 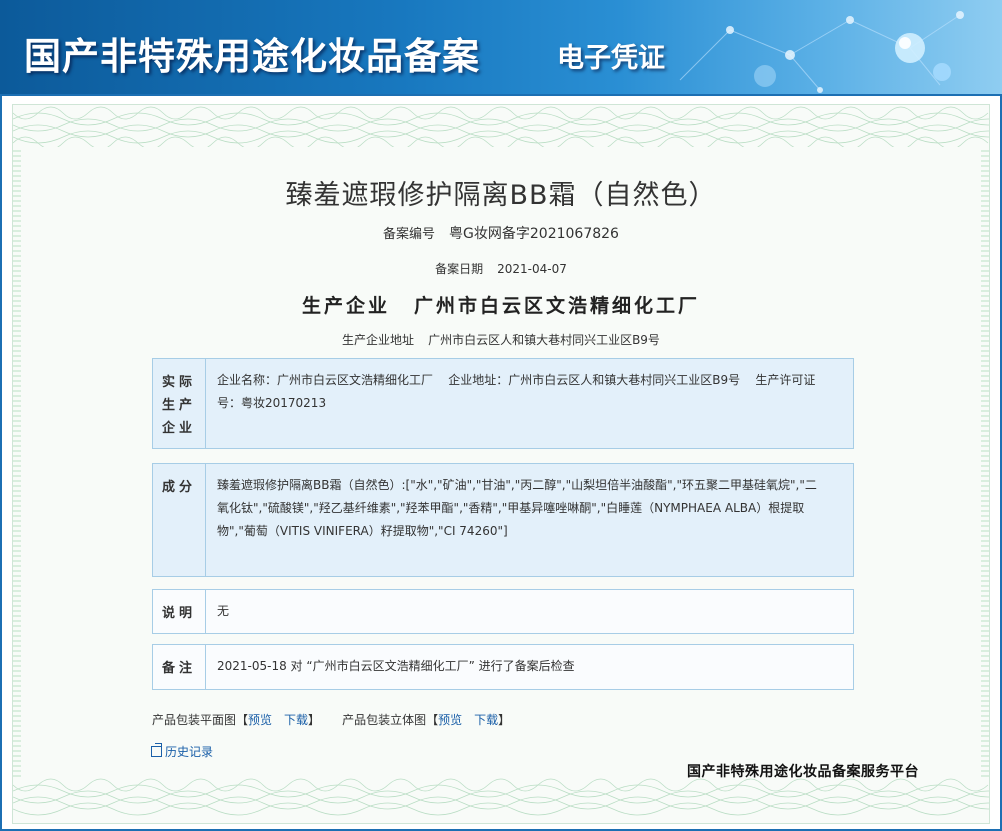 I want to click on manufacturer-label: 生产企业, so click(x=345, y=306).